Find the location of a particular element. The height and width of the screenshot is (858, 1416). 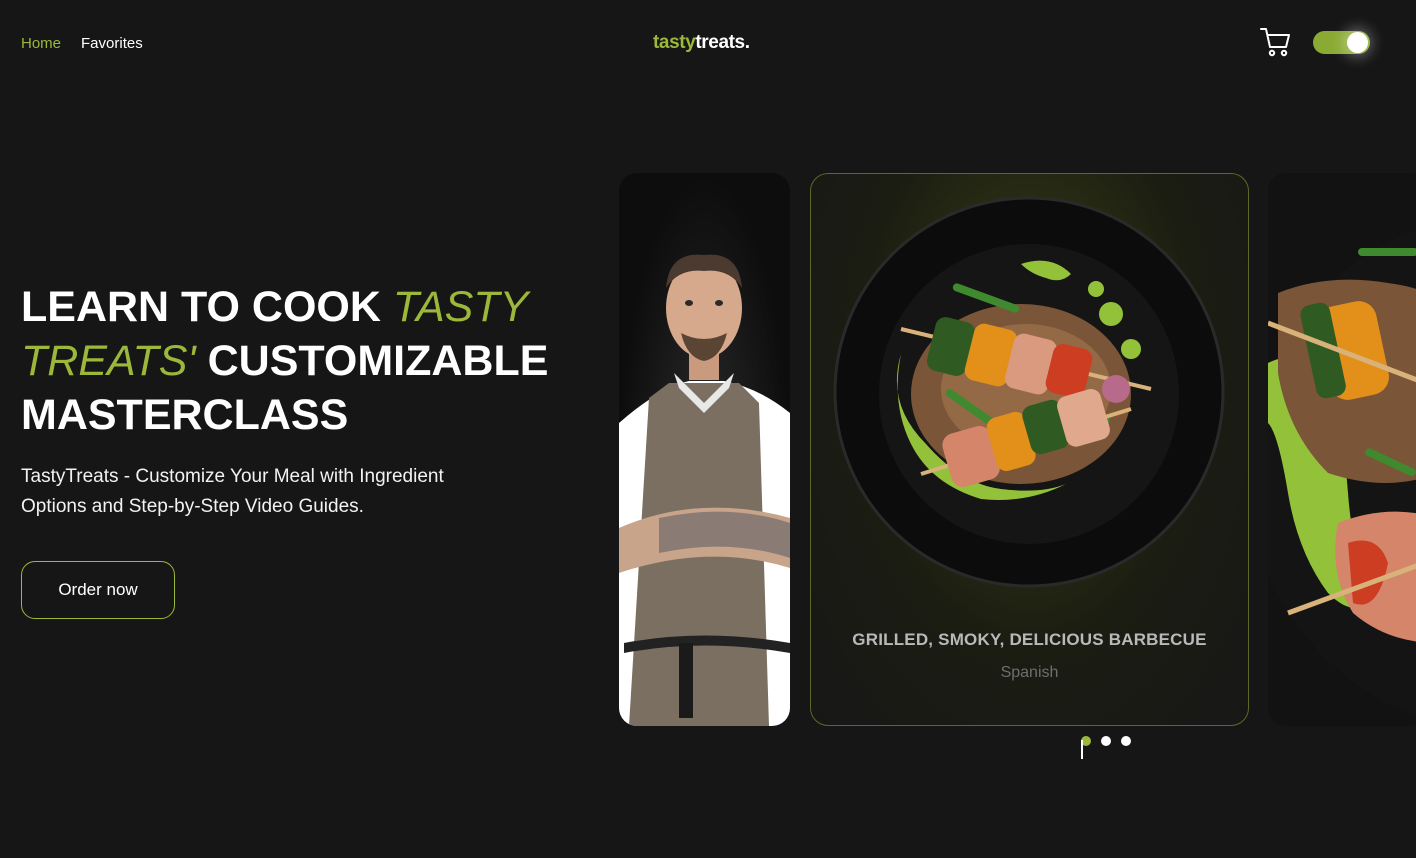

dish-title: GRILLED, SMOKY, DELICIOUS BARBECUE is located at coordinates (1029, 639).